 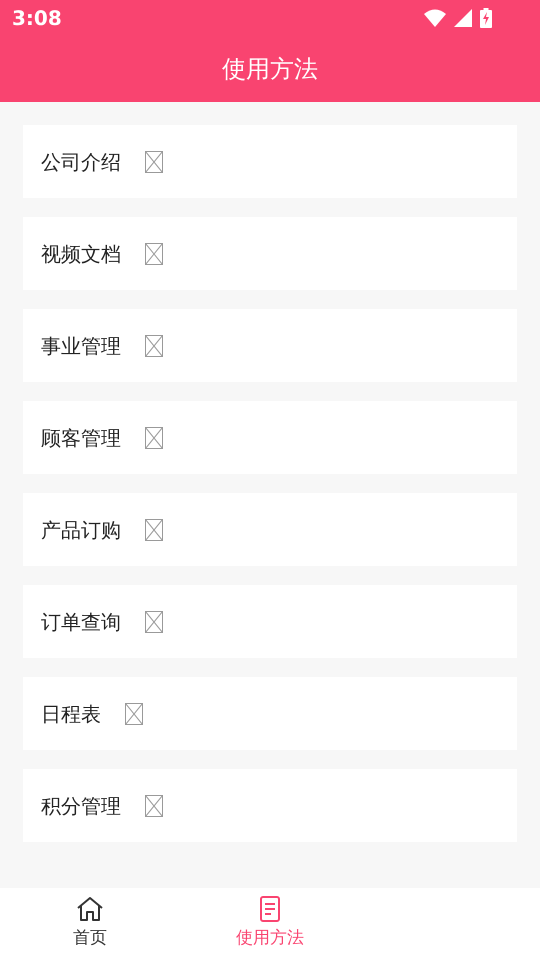 What do you see at coordinates (270, 713) in the screenshot?
I see `menu-item: 日程表` at bounding box center [270, 713].